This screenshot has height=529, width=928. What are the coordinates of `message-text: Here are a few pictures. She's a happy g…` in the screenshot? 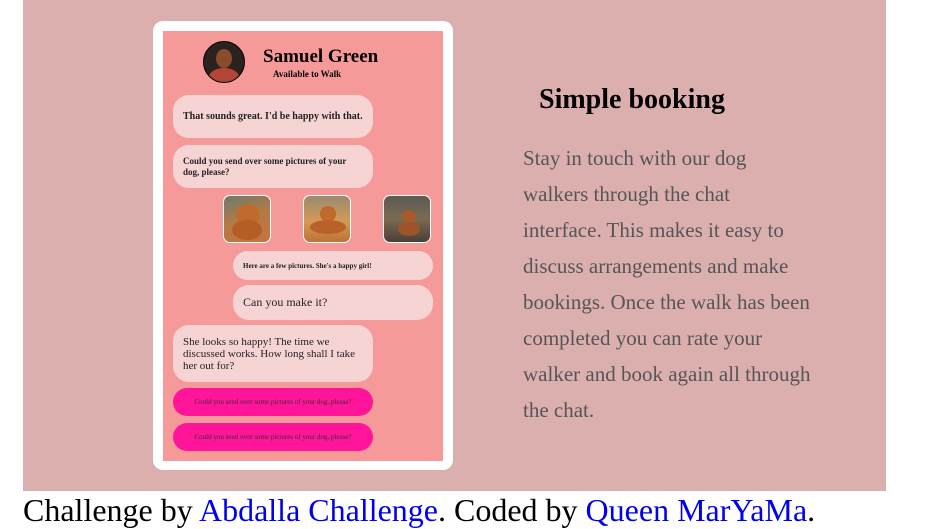 It's located at (307, 265).